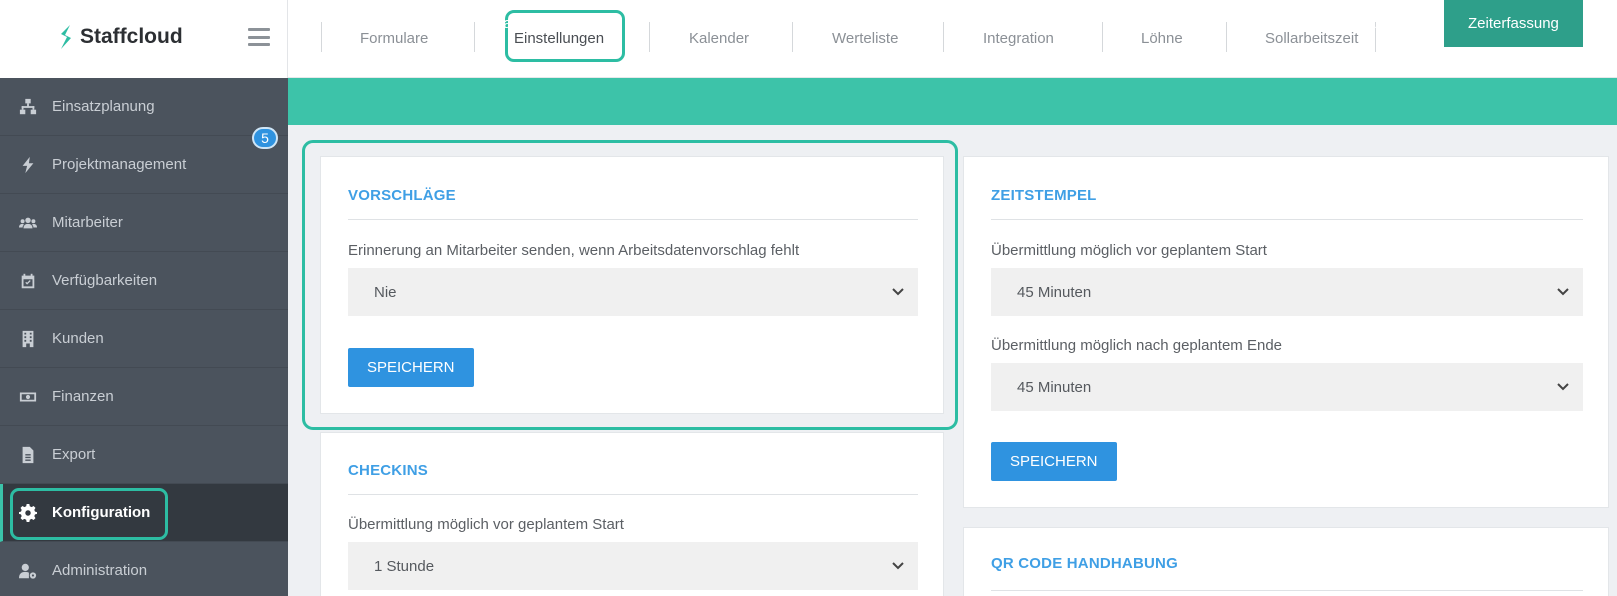 Image resolution: width=1617 pixels, height=596 pixels. What do you see at coordinates (952, 101) in the screenshot?
I see `sub-tabbar` at bounding box center [952, 101].